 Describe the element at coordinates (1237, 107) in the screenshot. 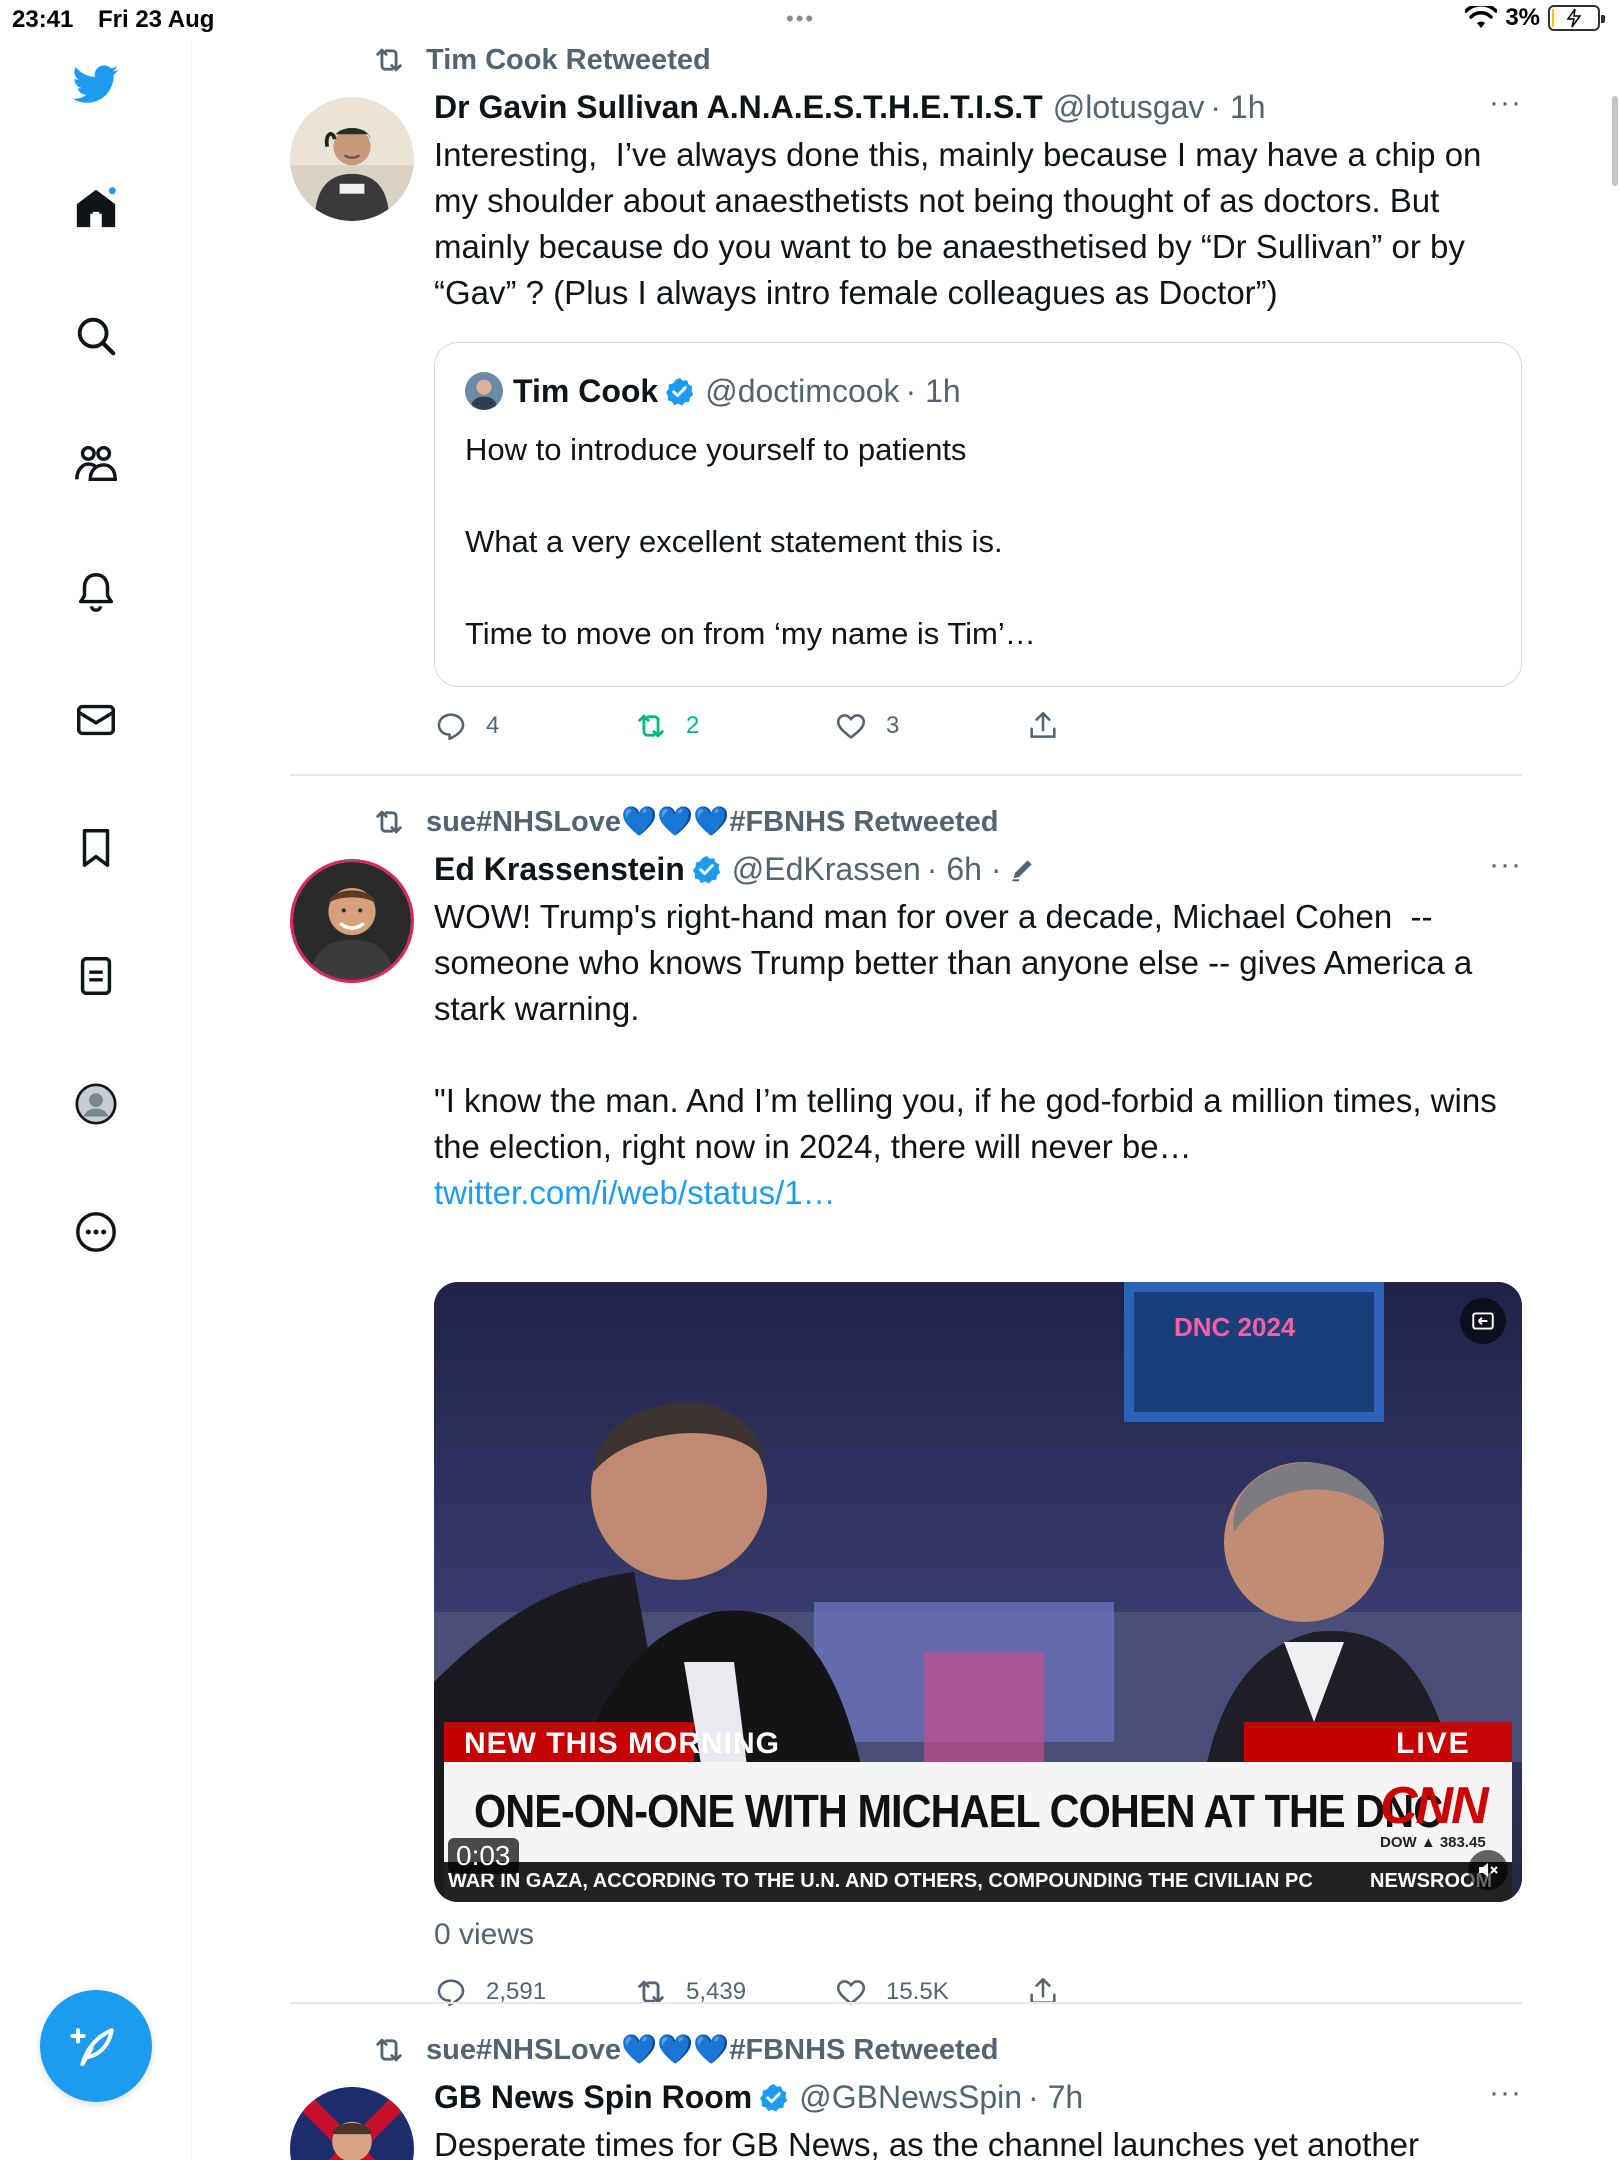

I see `tweet-time: · 1h` at that location.